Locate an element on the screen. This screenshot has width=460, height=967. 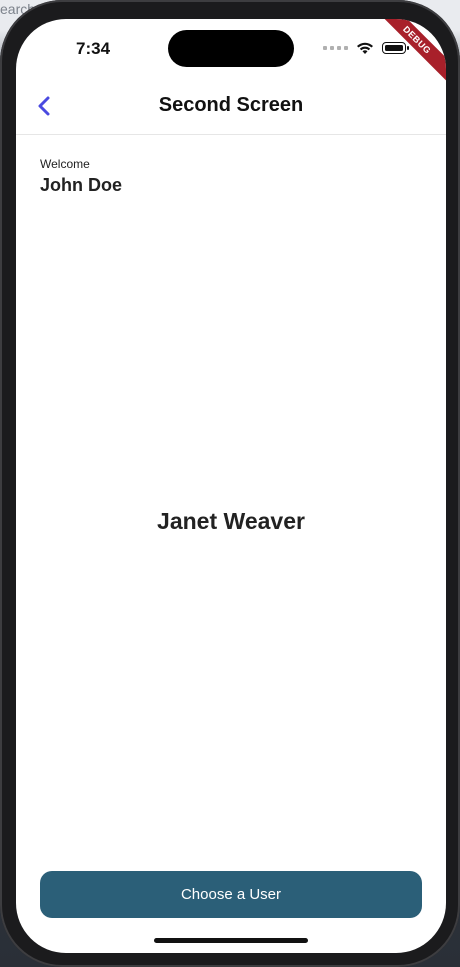
choose-user-button: Choose a User is located at coordinates (231, 894).